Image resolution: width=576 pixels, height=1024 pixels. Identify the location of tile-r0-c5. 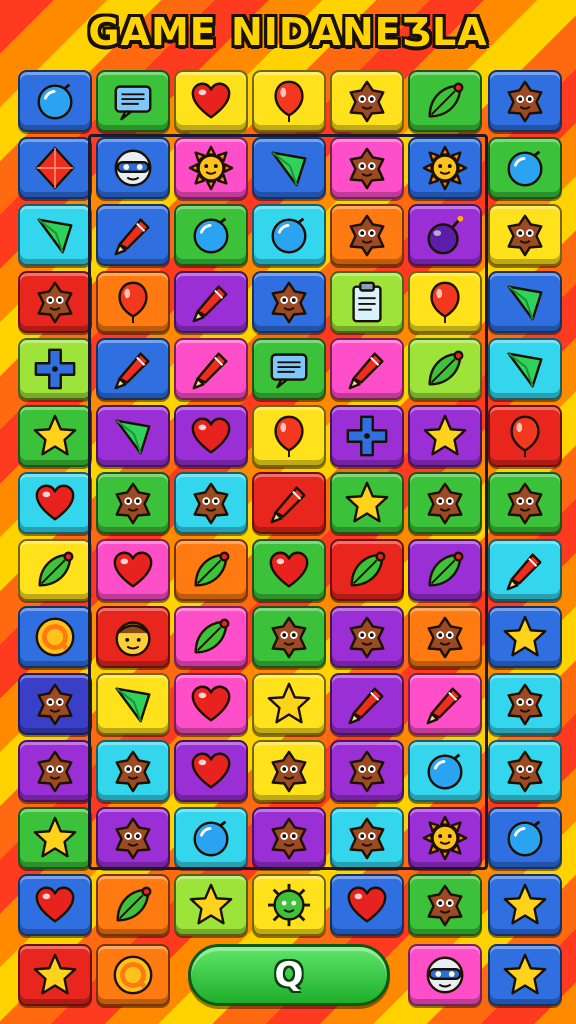
(445, 101).